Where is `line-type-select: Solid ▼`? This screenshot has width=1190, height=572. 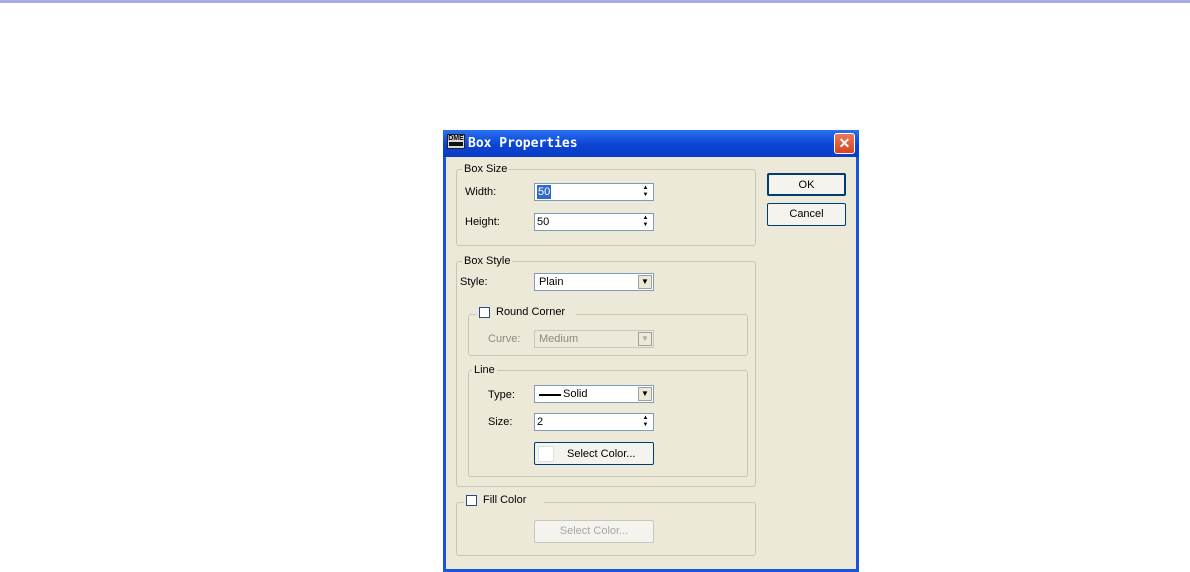 line-type-select: Solid ▼ is located at coordinates (594, 394).